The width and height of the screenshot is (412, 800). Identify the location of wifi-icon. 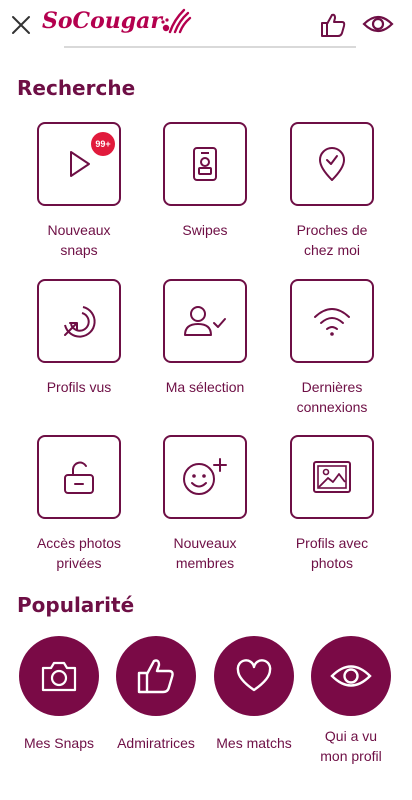
(332, 322).